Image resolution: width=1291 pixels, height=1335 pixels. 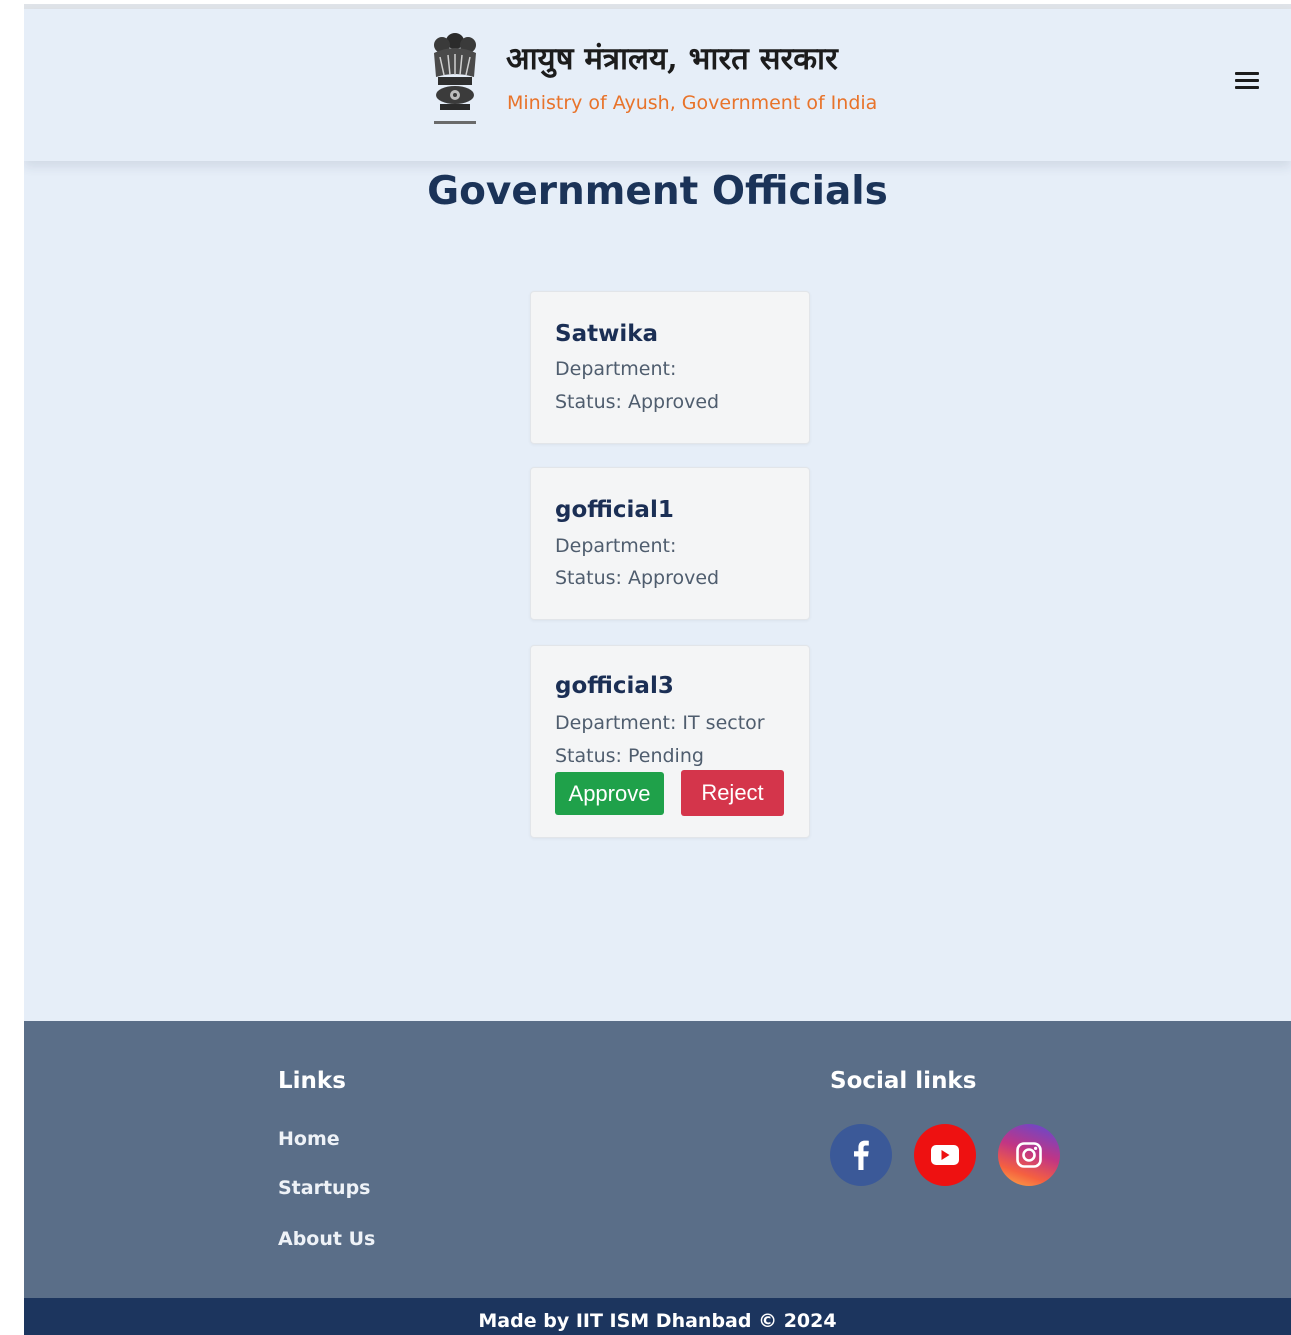 What do you see at coordinates (326, 1239) in the screenshot?
I see `footer-link-about-us: About Us` at bounding box center [326, 1239].